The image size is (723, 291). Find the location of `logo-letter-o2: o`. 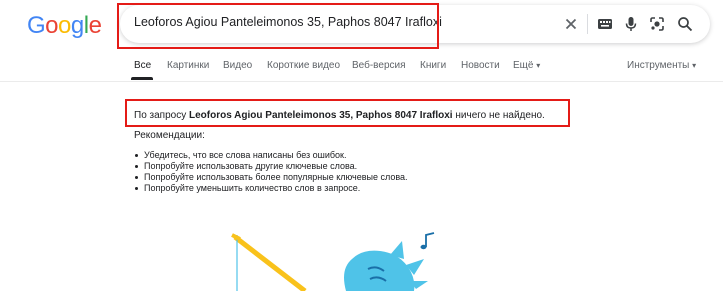

logo-letter-o2: o is located at coordinates (64, 25).